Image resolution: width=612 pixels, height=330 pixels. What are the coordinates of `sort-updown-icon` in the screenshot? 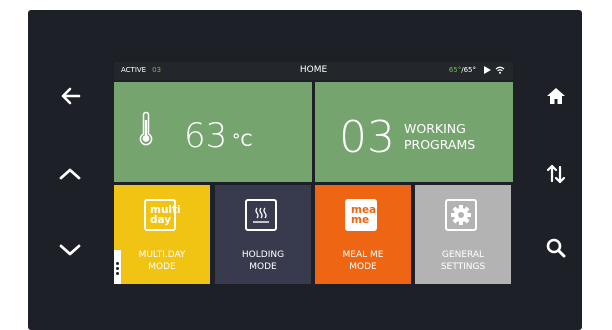 It's located at (556, 174).